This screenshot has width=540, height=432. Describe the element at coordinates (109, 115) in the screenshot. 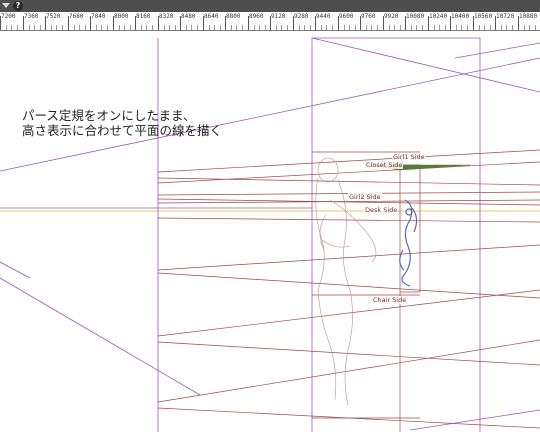

I see `annotation-line-1: パース定規をオンにしたまま、` at that location.